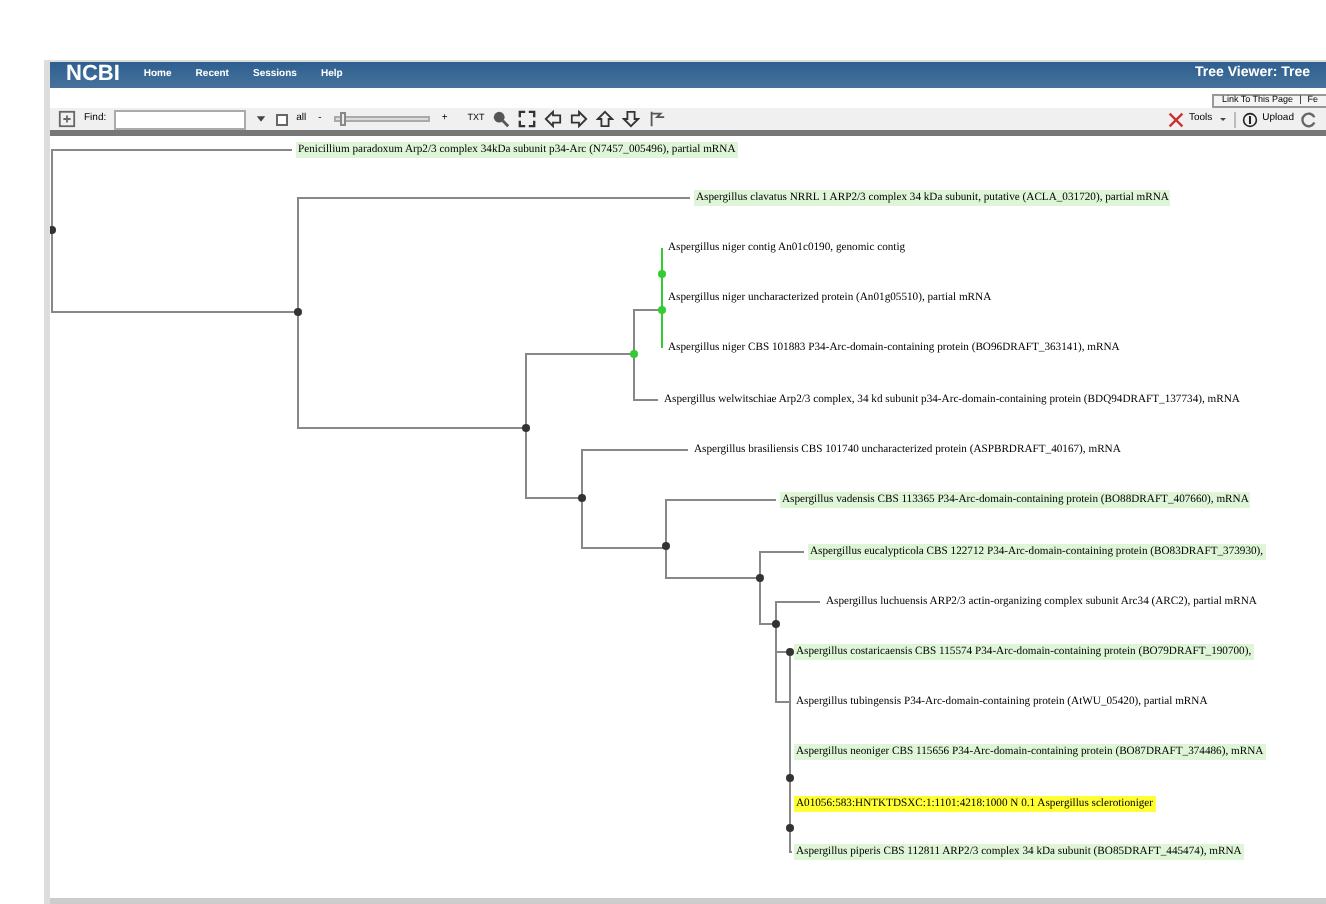  Describe the element at coordinates (343, 119) in the screenshot. I see `slider-thumb` at that location.